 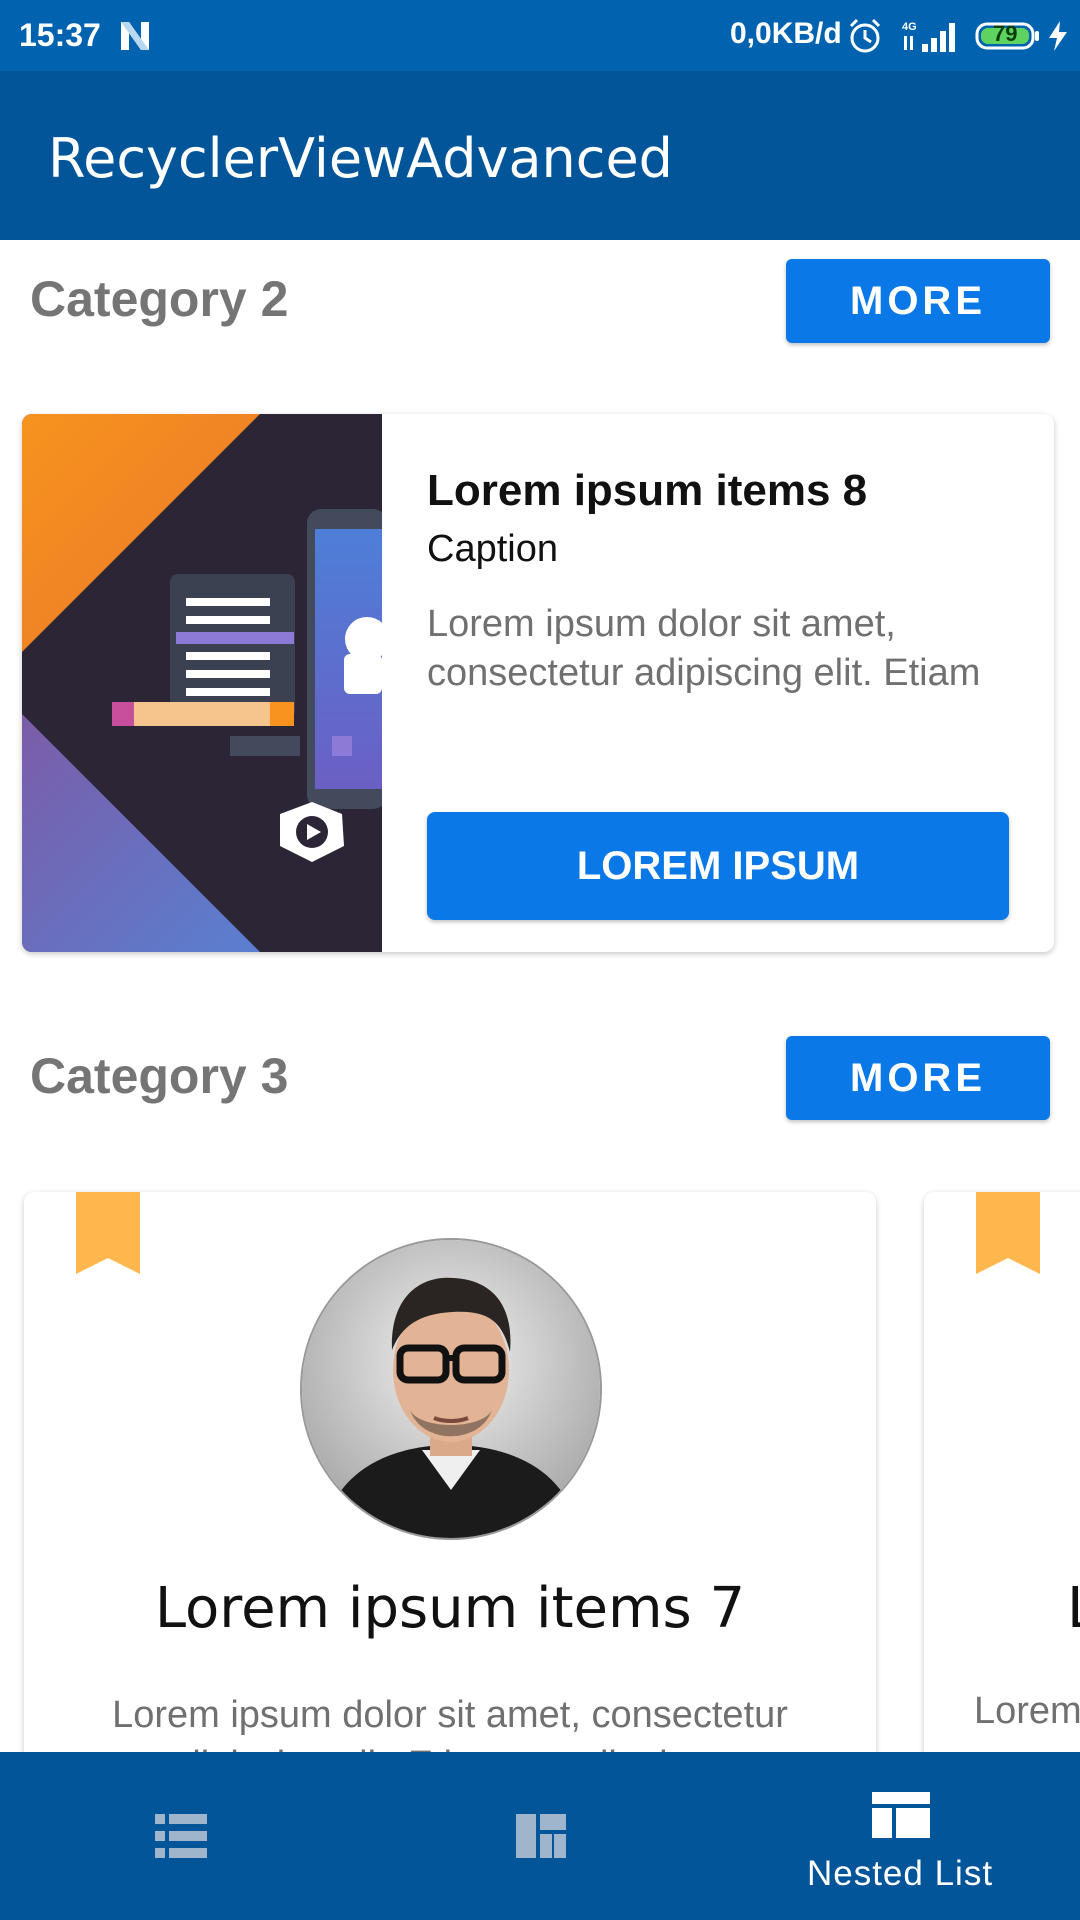 I want to click on app-bar: RecyclerViewAdvanced, so click(x=540, y=155).